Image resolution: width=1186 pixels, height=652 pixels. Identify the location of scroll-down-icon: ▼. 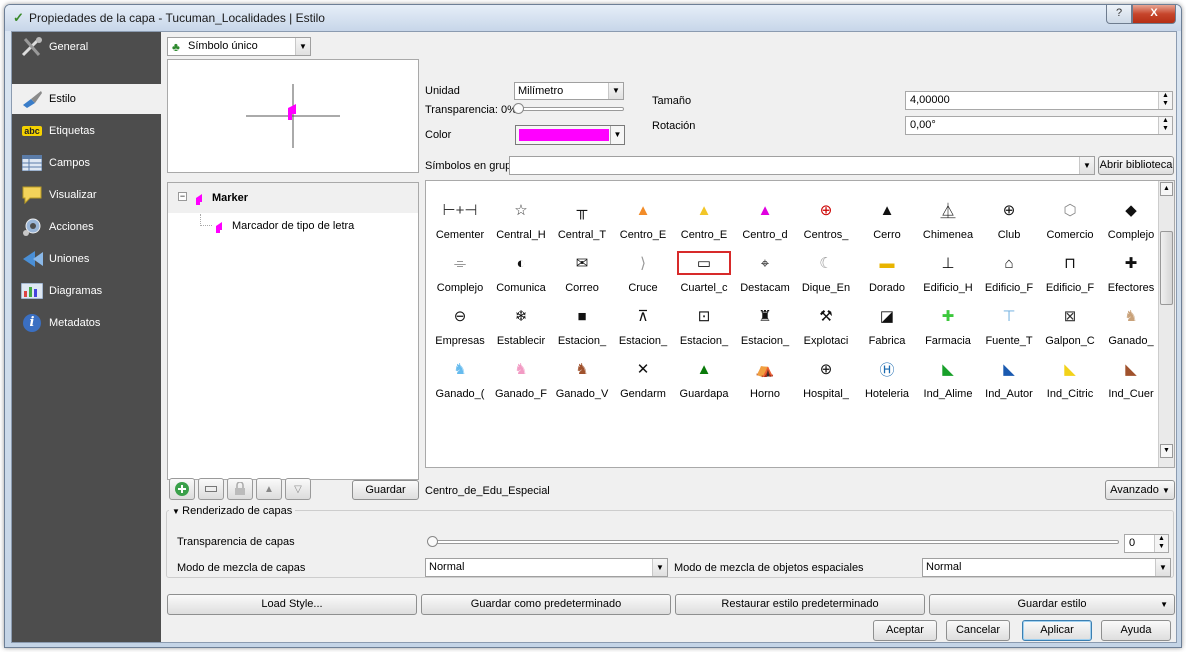
(1166, 451).